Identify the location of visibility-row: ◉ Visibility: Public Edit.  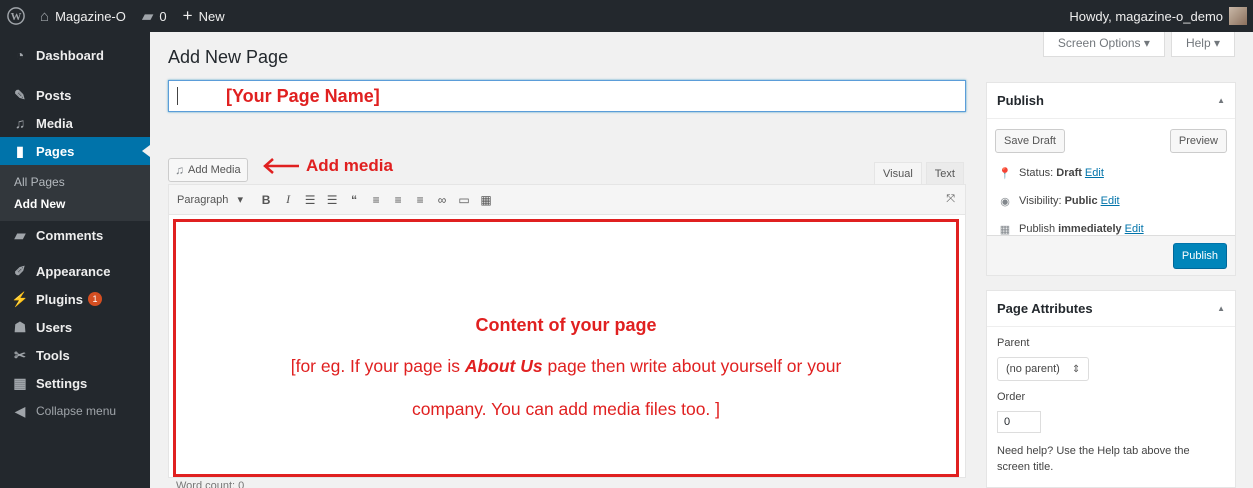
(1111, 201).